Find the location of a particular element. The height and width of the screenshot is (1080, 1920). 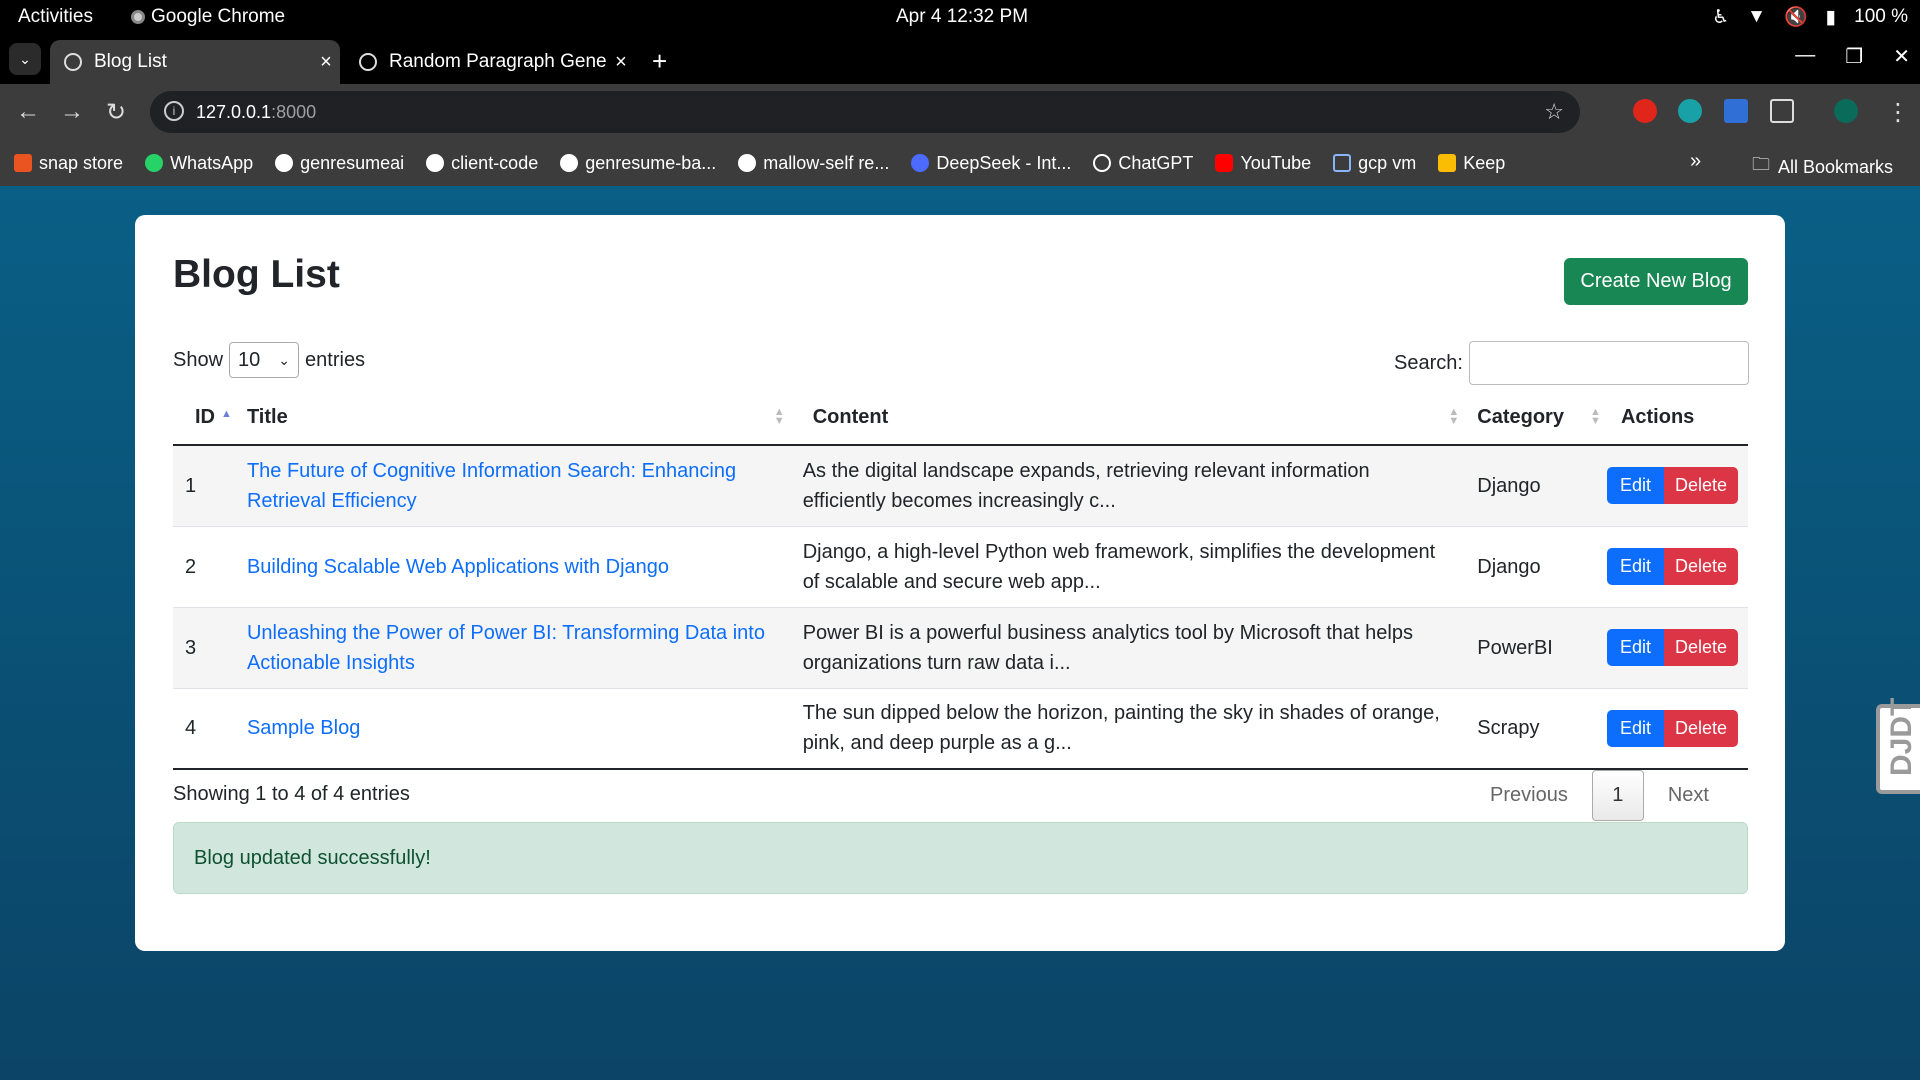

accessibility-icon: ♿ is located at coordinates (1720, 17).